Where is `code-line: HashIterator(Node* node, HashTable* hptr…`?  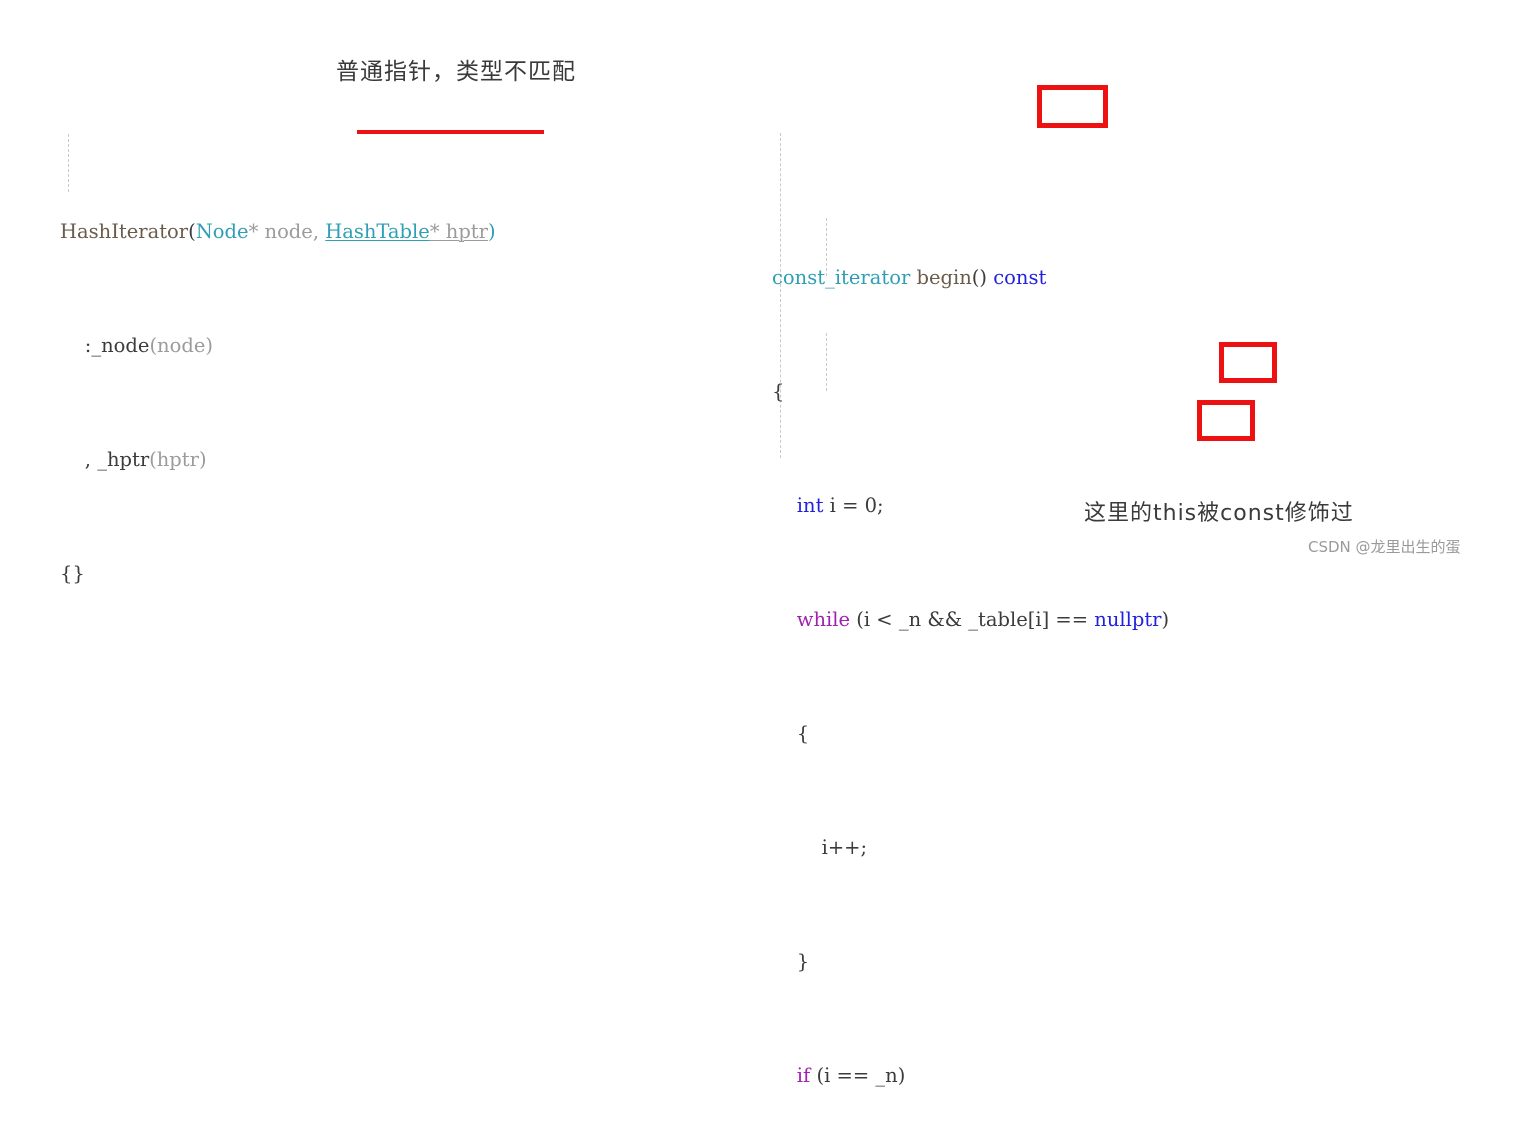
code-line: HashIterator(Node* node, HashTable* hptr… is located at coordinates (278, 232).